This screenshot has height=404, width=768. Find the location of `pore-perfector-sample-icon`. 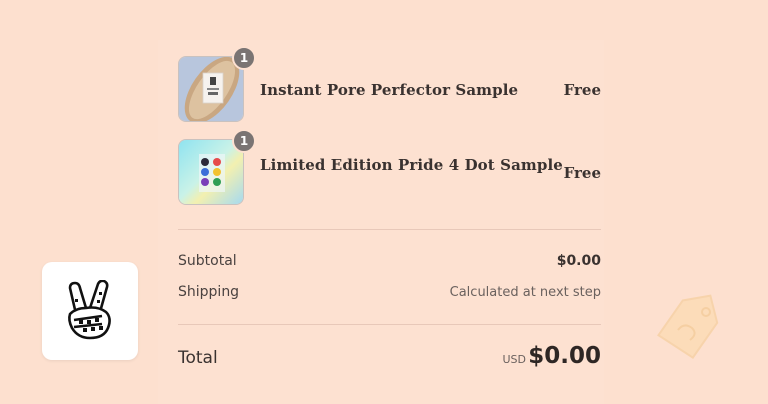

pore-perfector-sample-icon is located at coordinates (211, 89).